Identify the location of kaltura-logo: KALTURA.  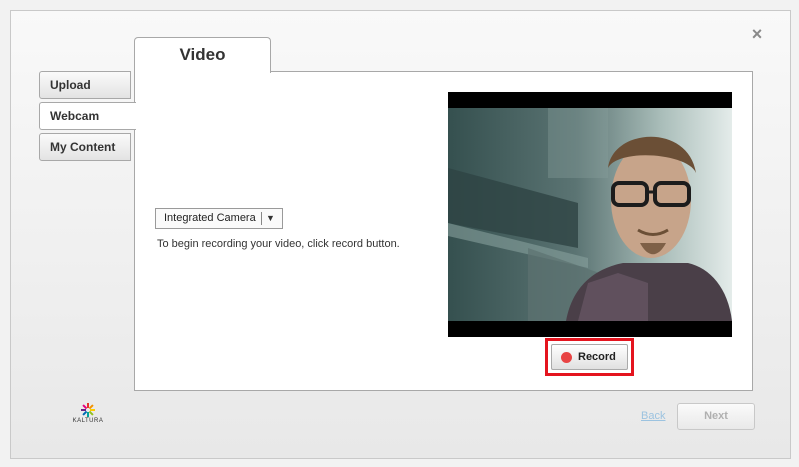
(88, 416).